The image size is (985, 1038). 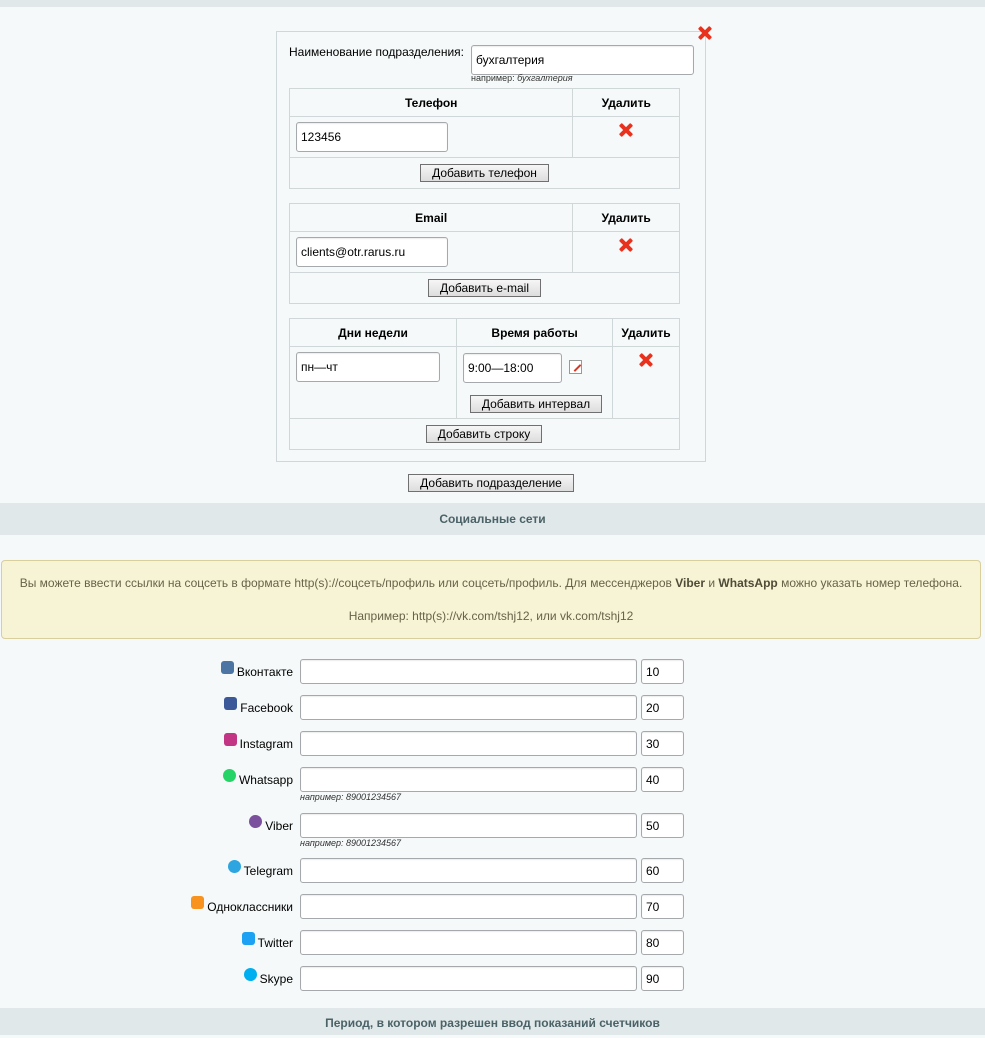 What do you see at coordinates (492, 519) in the screenshot?
I see `social-section-title: Социальные сети` at bounding box center [492, 519].